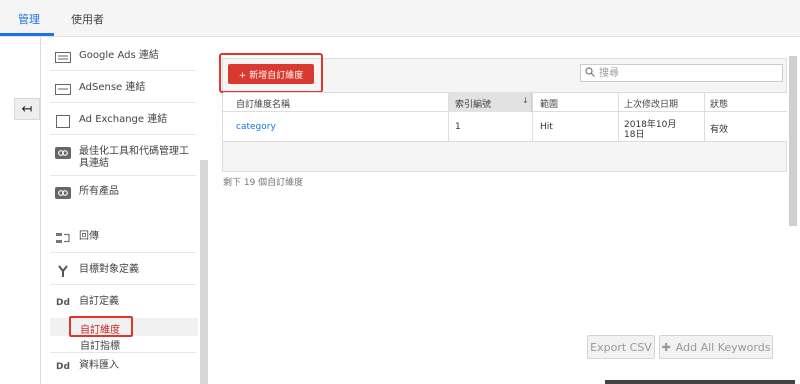 This screenshot has height=384, width=800. Describe the element at coordinates (458, 127) in the screenshot. I see `dimension-index: 1` at that location.